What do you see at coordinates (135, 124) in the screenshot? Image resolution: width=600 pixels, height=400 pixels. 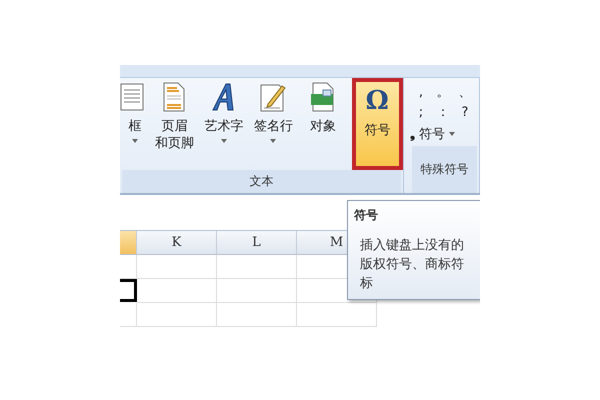 I see `ribbon-button: 框` at bounding box center [135, 124].